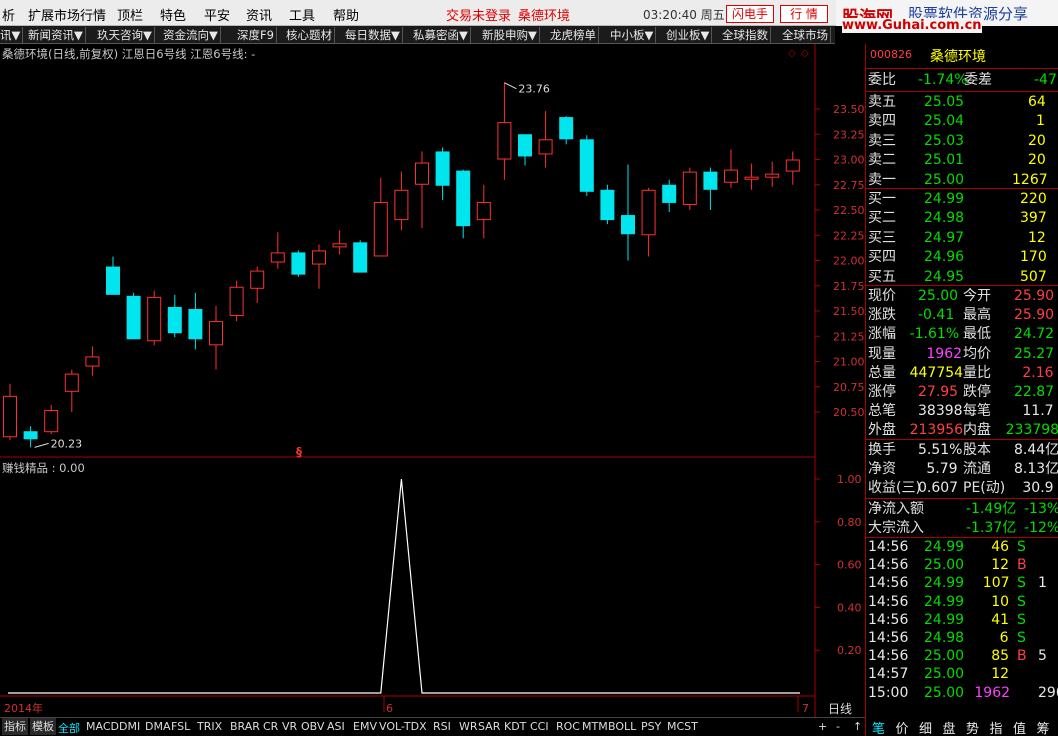  I want to click on toolbar-item-7: 私募密函▼, so click(442, 35).